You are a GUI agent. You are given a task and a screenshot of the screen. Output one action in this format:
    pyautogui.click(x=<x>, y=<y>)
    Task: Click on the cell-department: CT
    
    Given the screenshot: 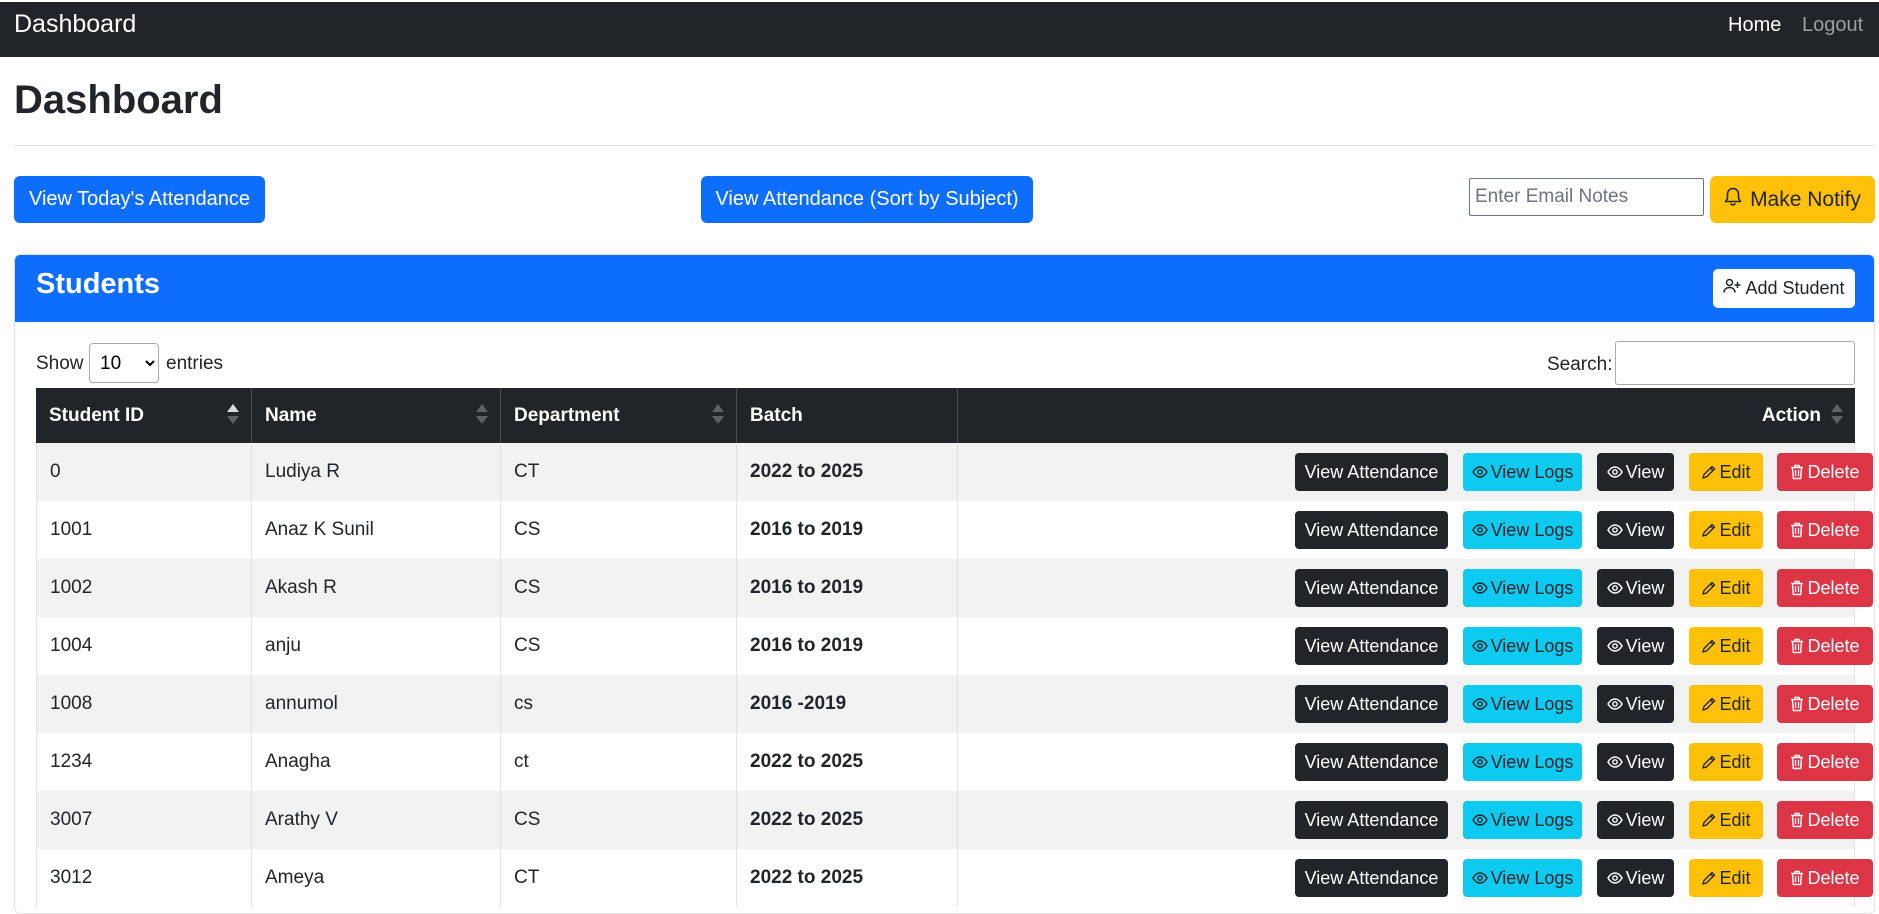 What is the action you would take?
    pyautogui.click(x=619, y=878)
    